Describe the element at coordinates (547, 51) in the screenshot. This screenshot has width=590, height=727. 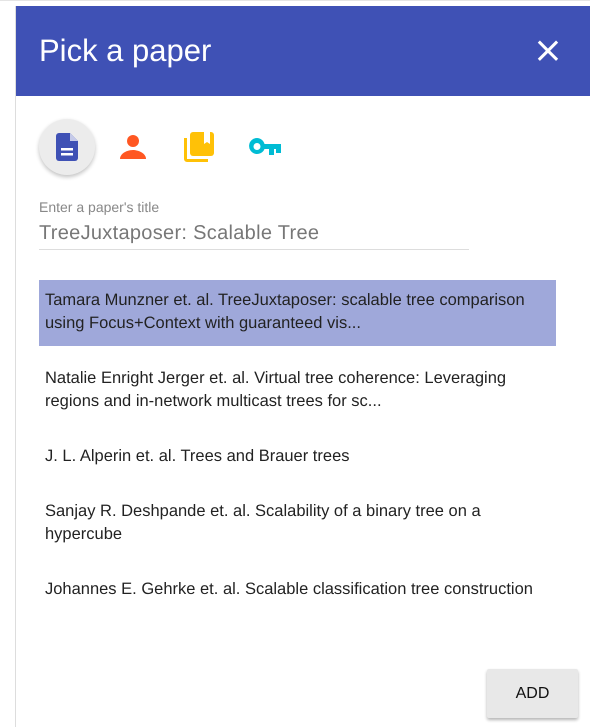
I see `close-button: ×` at that location.